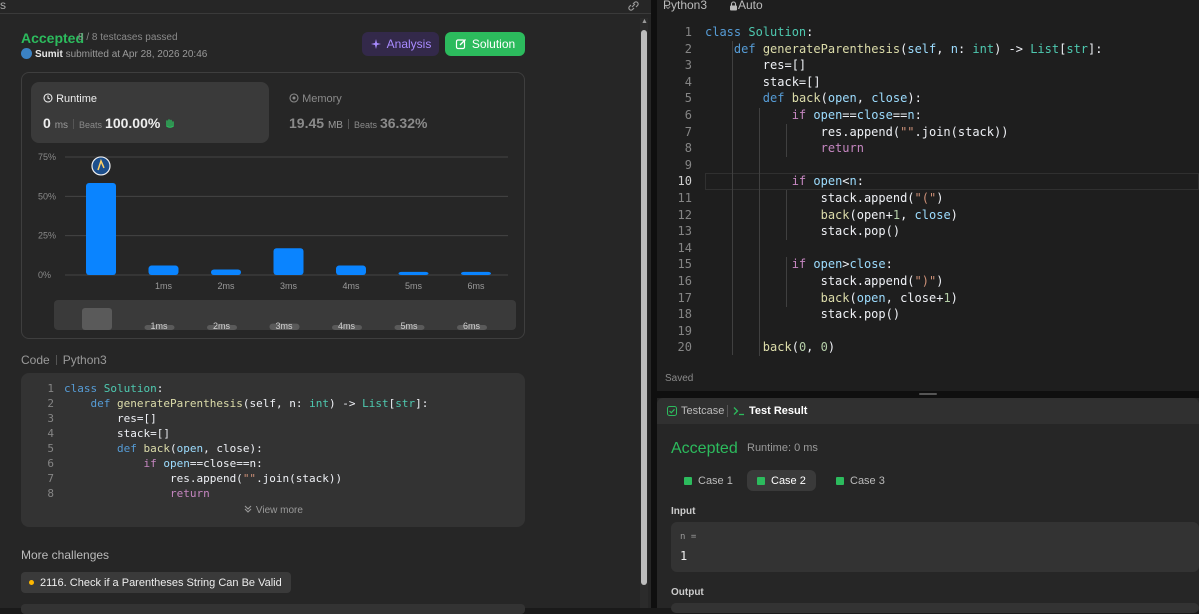 The height and width of the screenshot is (614, 1199). Describe the element at coordinates (928, 411) in the screenshot. I see `test-tabs: Testcase Test Result` at that location.